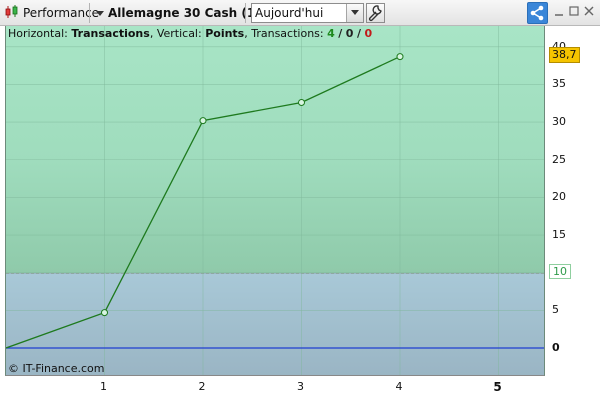 This screenshot has width=600, height=400. Describe the element at coordinates (564, 55) in the screenshot. I see `last-value-tag: 38,7` at that location.